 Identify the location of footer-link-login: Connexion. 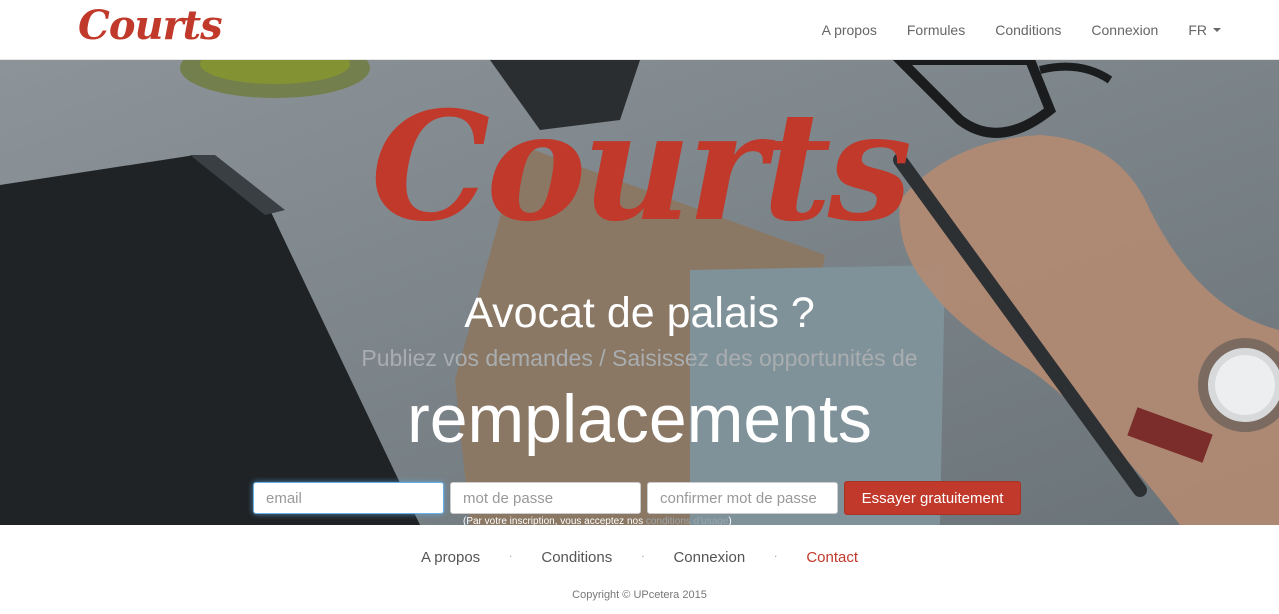
(709, 557).